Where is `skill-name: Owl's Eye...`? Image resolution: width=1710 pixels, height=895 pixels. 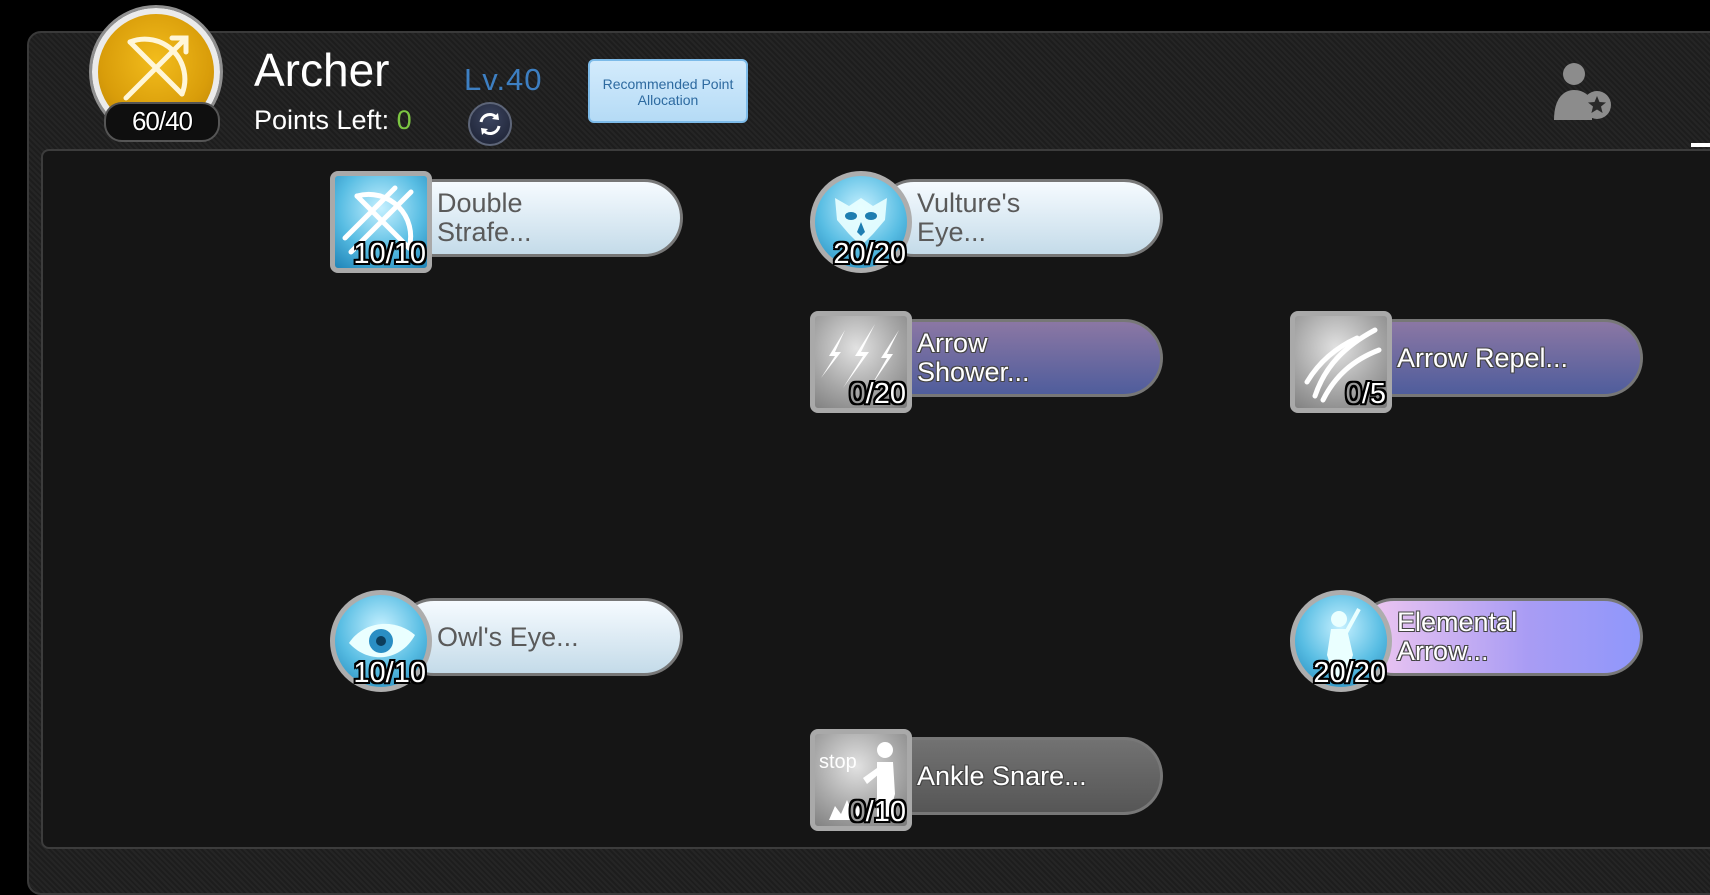 skill-name: Owl's Eye... is located at coordinates (508, 637).